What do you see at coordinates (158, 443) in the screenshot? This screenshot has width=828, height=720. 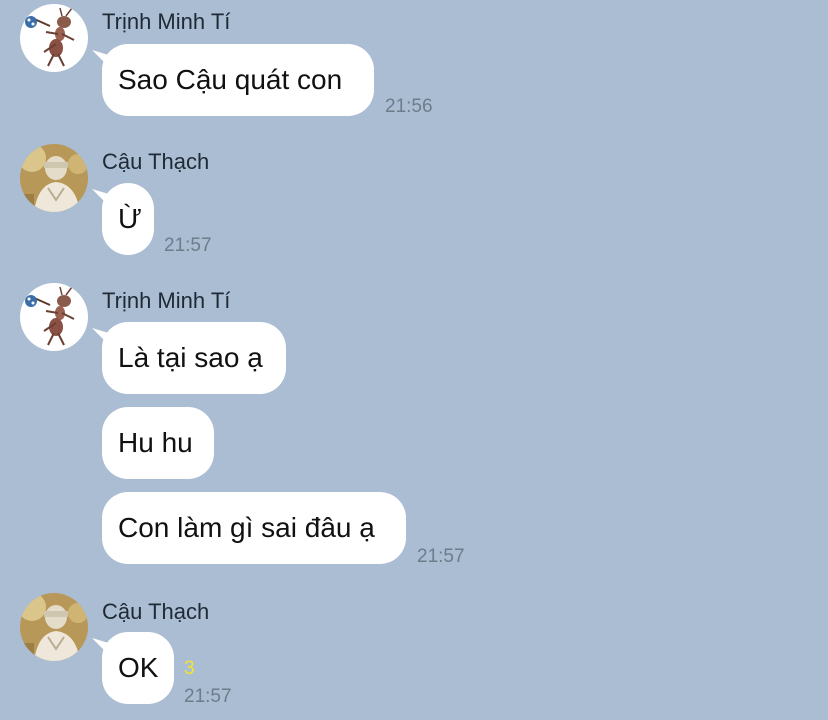 I see `message-bubble: Hu hu` at bounding box center [158, 443].